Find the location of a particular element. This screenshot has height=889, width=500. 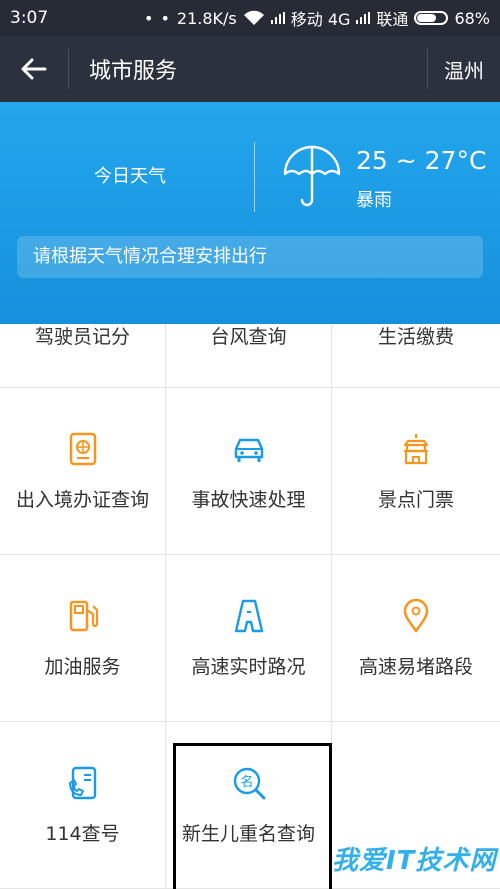

service-typhoon: 台风查询 is located at coordinates (249, 355).